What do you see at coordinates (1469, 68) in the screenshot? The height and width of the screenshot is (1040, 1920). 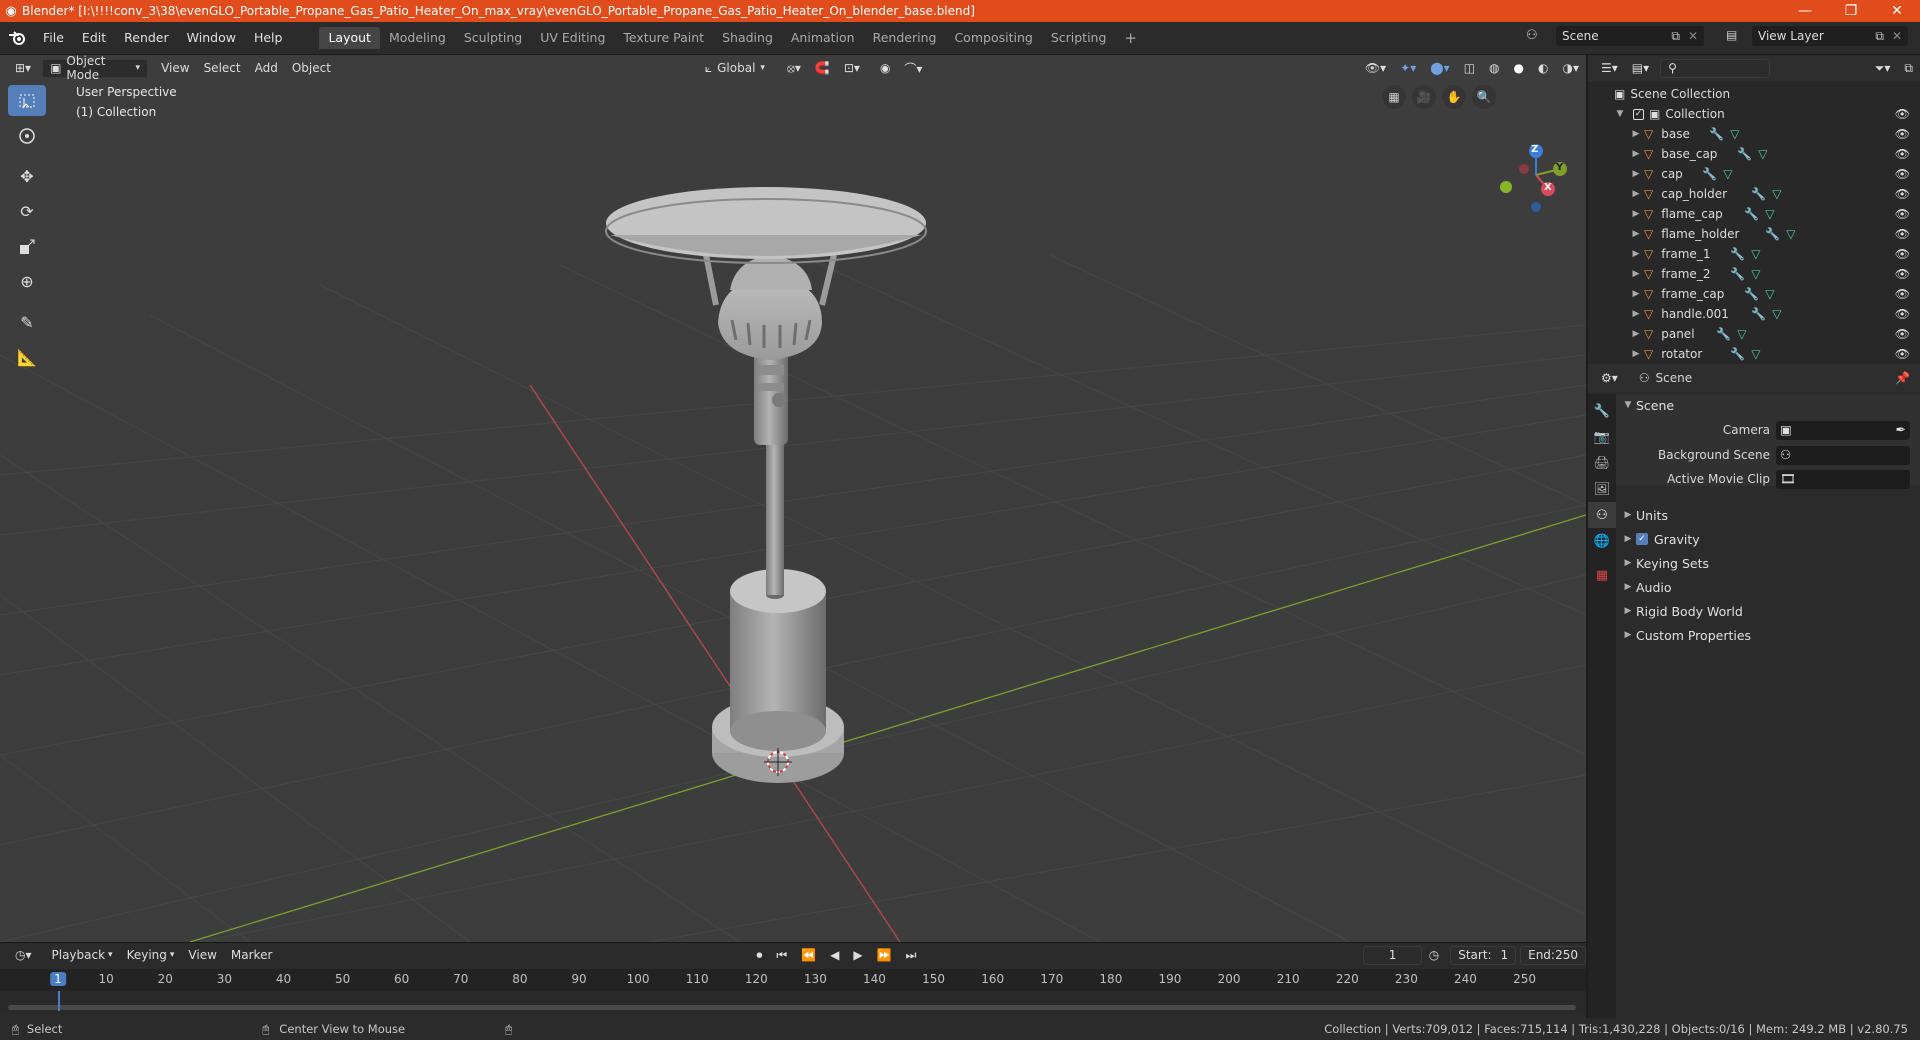 I see `xray-toggle-icon: ◫` at bounding box center [1469, 68].